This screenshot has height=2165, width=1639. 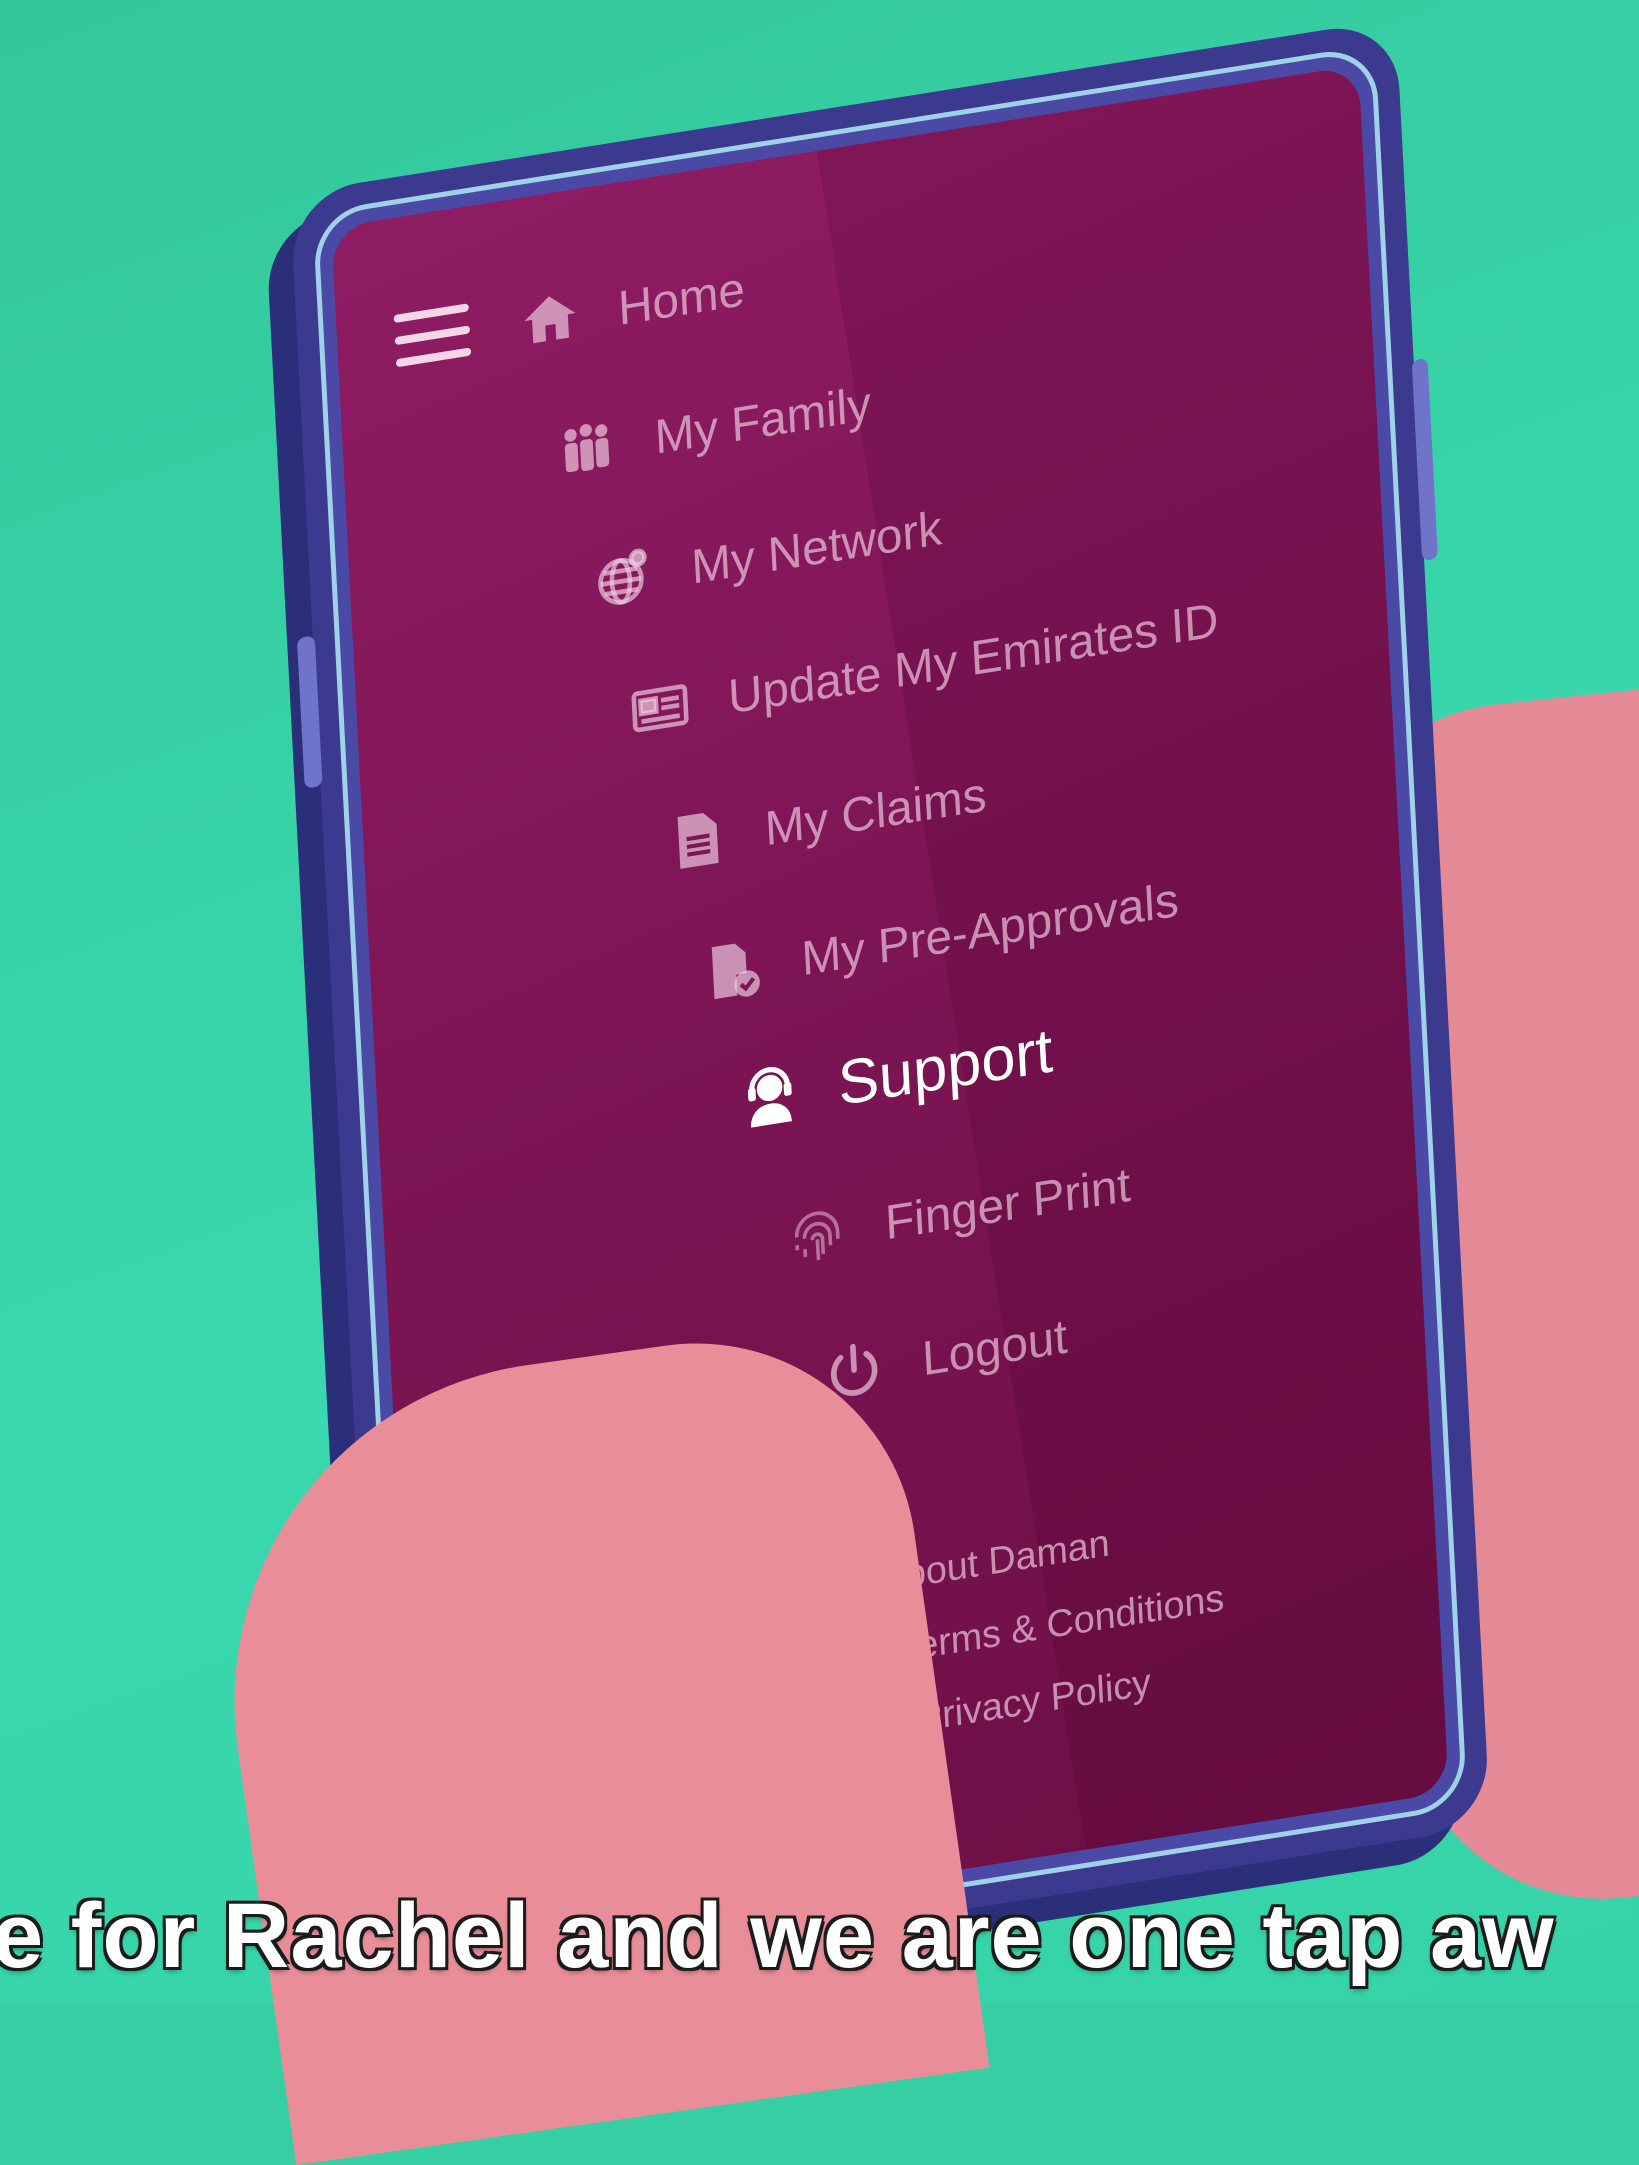 What do you see at coordinates (697, 840) in the screenshot?
I see `document-icon` at bounding box center [697, 840].